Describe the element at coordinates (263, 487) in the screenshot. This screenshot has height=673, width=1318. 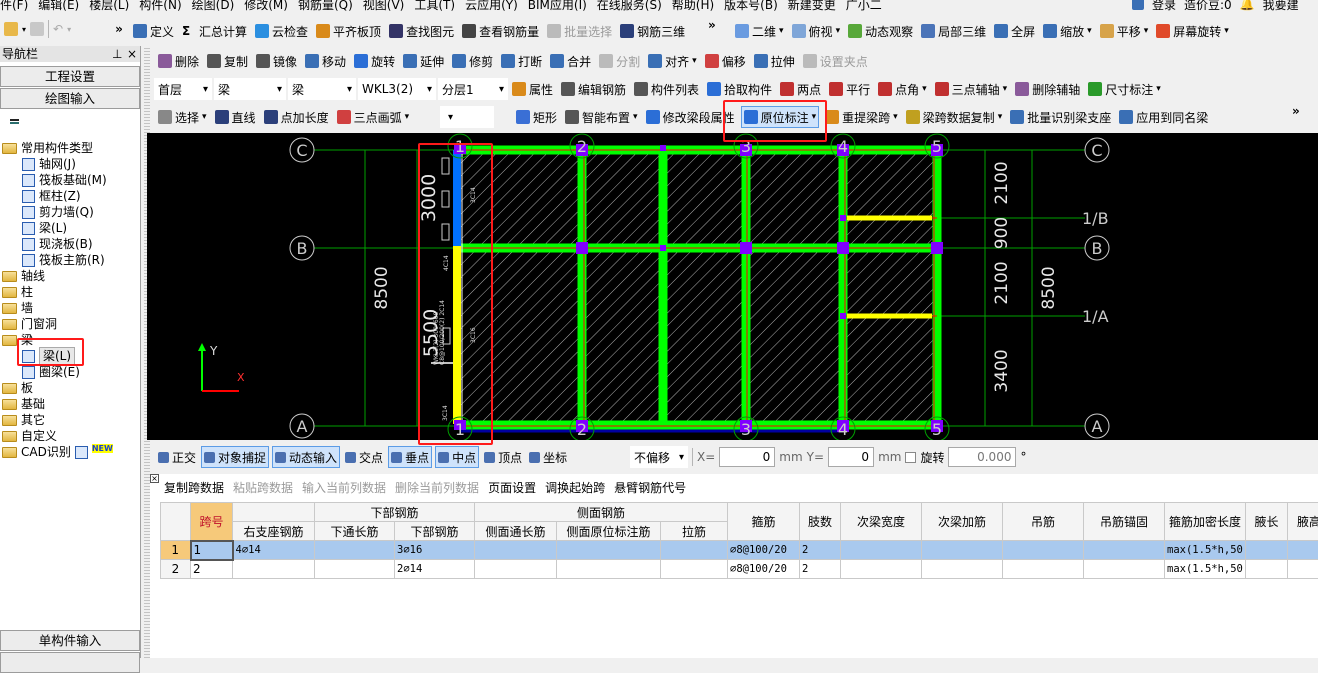
I see `table-tool-button: 粘贴跨数据` at that location.